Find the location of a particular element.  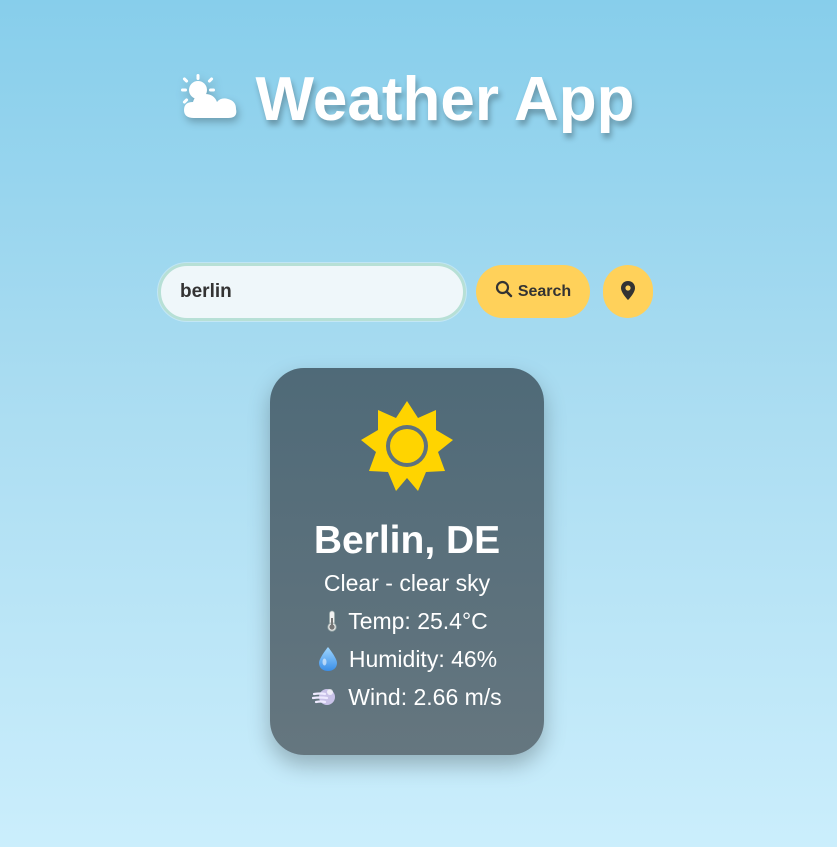

title-text: Weather App is located at coordinates (445, 99).